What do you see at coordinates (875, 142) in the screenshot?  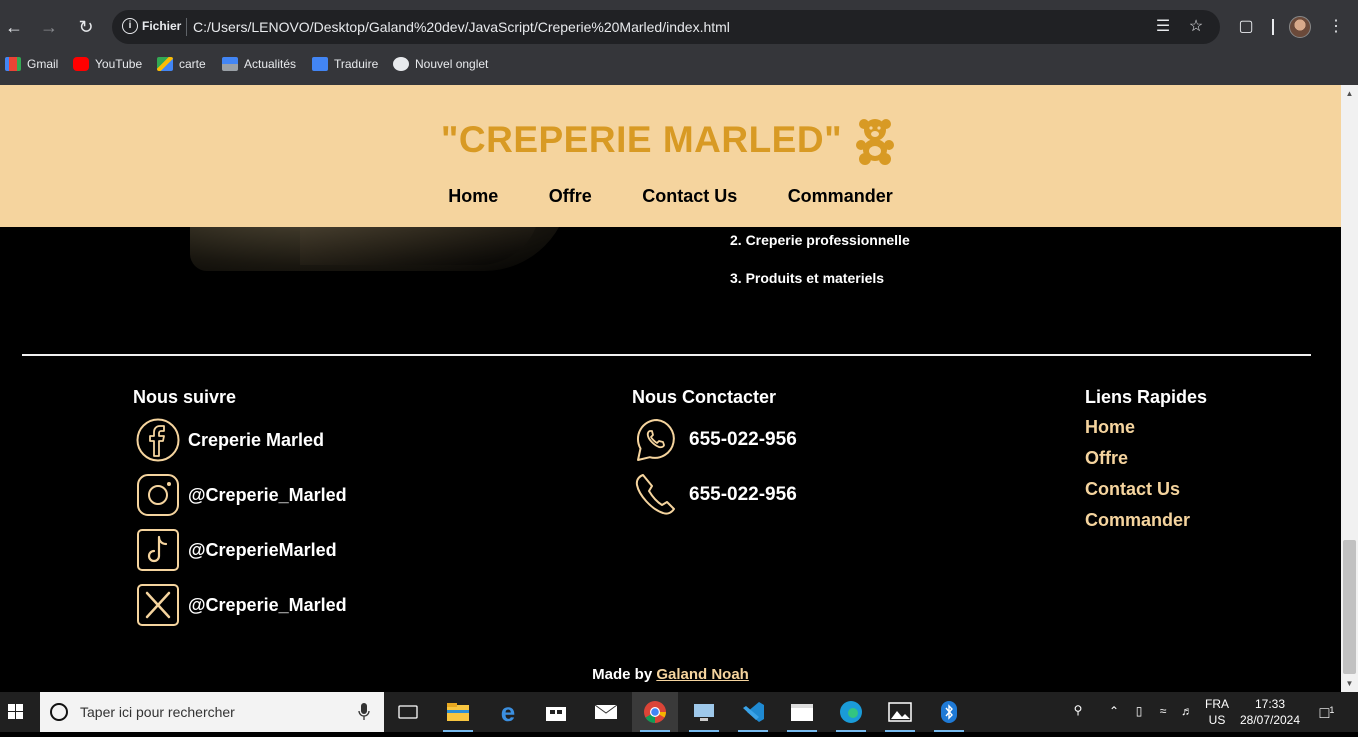 I see `teddy-bear-icon` at bounding box center [875, 142].